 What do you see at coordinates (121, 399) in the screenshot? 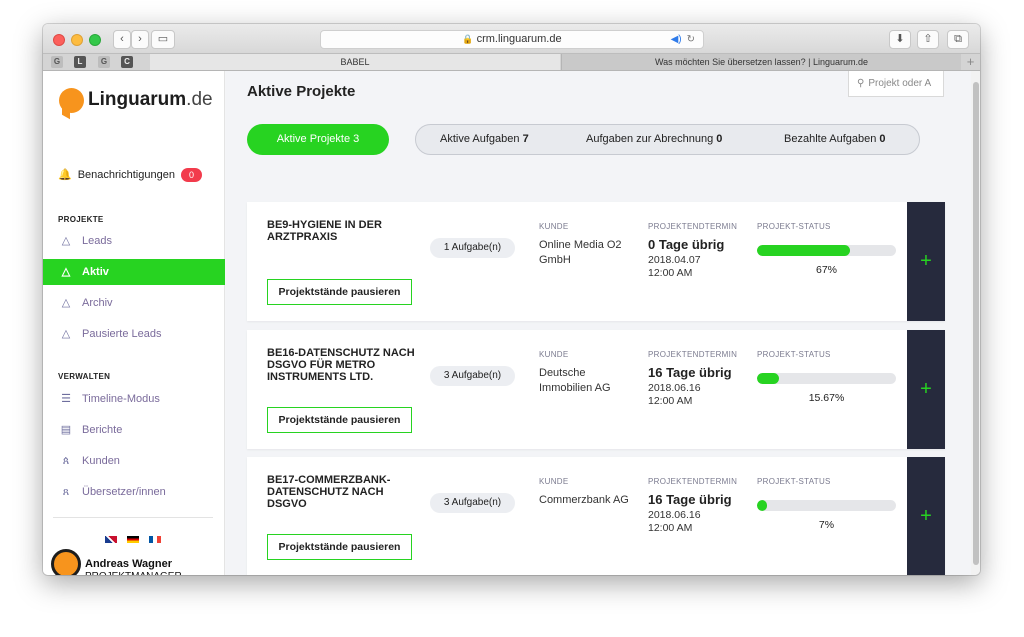
I see `sidebar-item-label: Timeline-Modus` at bounding box center [121, 399].